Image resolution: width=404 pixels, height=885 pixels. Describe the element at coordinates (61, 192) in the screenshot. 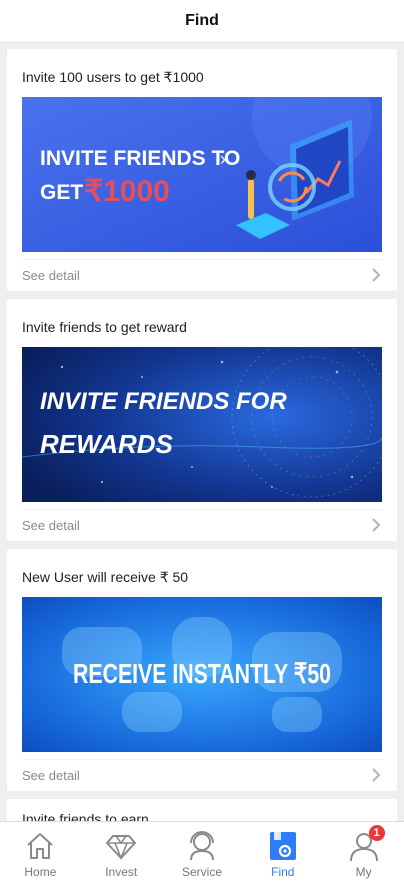

I see `banner-headline-get: GET` at that location.